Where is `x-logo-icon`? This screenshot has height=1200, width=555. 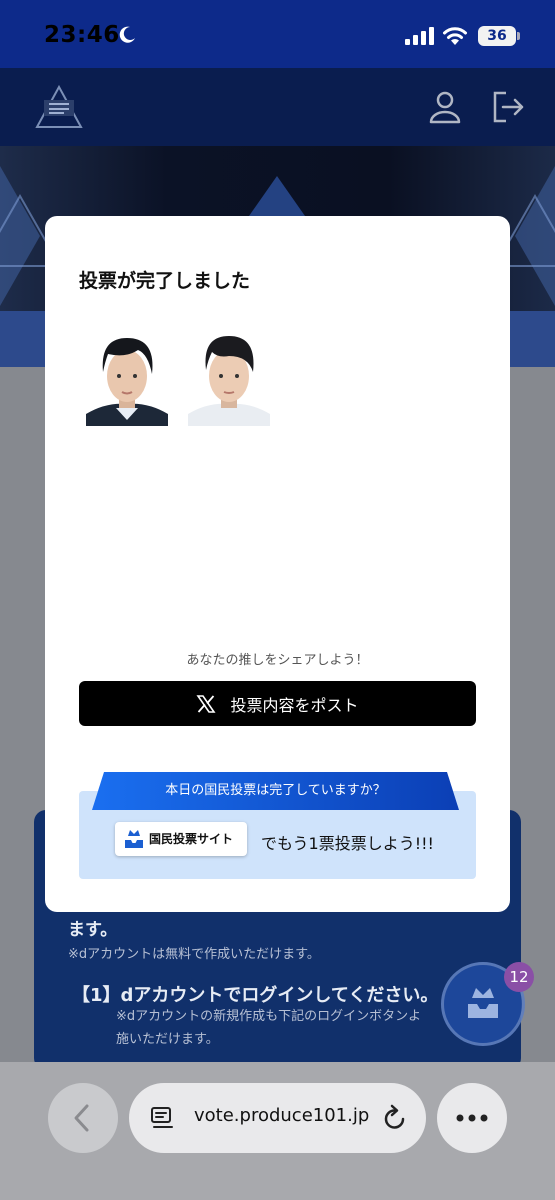
x-logo-icon is located at coordinates (206, 703).